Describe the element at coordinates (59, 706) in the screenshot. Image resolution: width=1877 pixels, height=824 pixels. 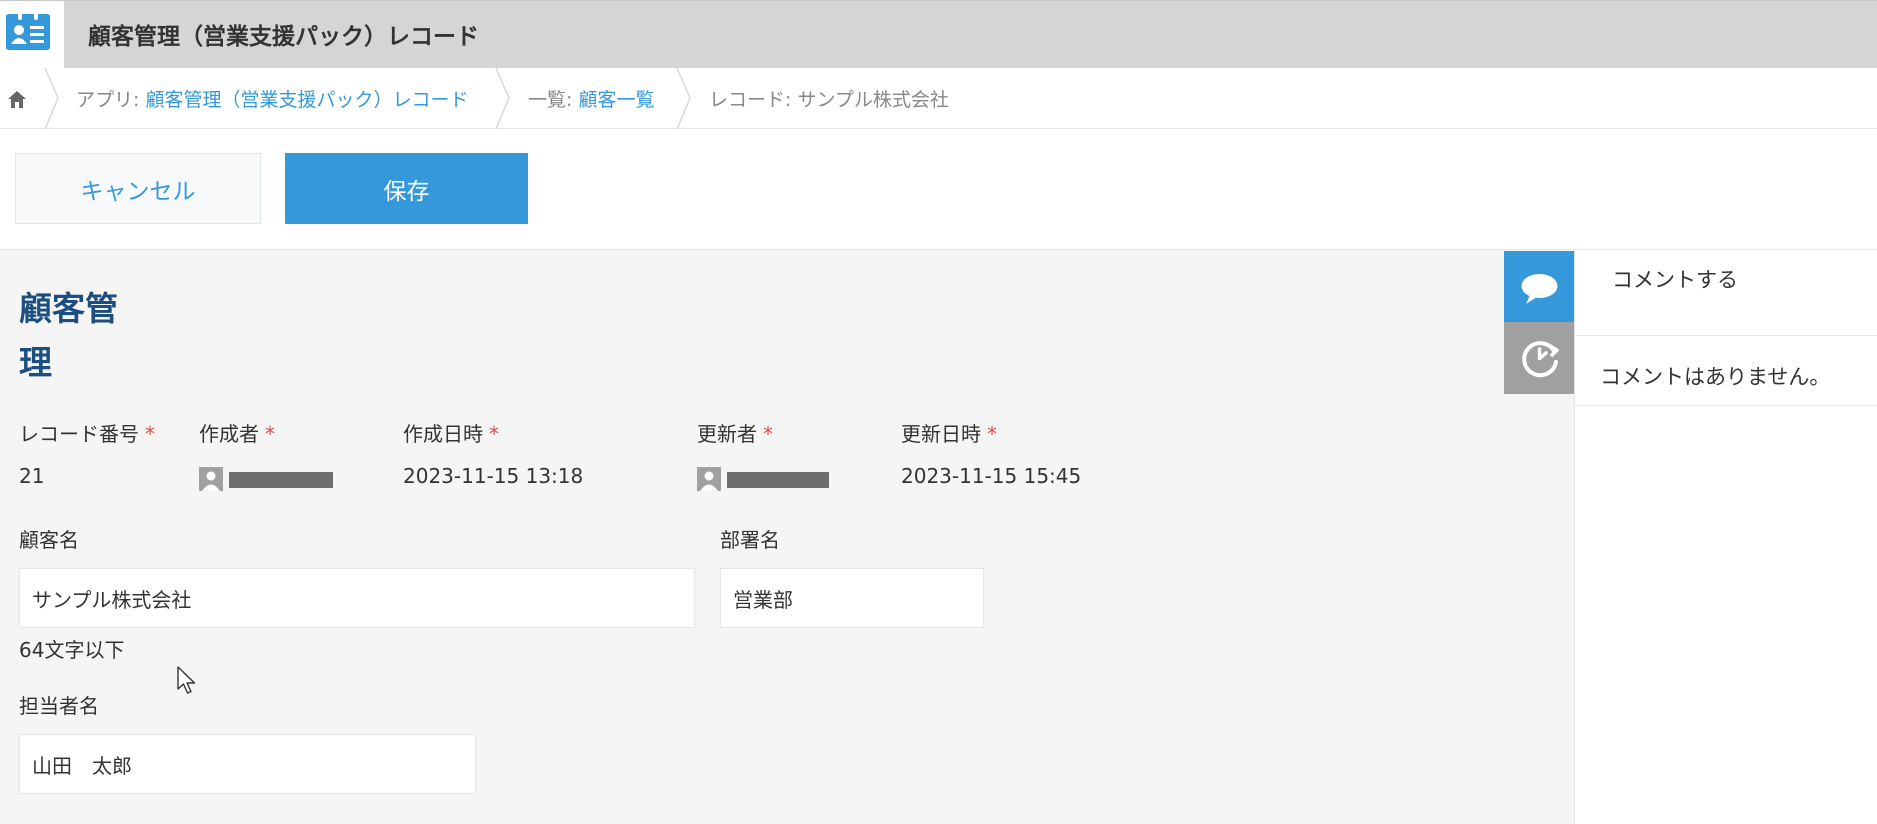
I see `contact-name-label: 担当者名` at that location.